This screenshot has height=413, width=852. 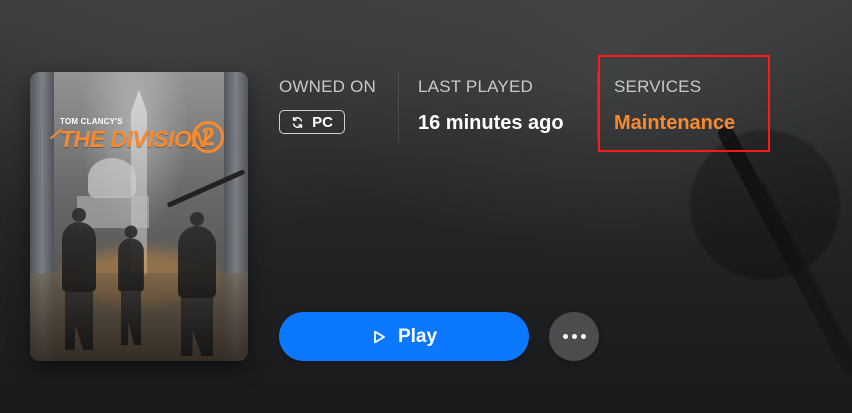 I want to click on game-logo: TOM CLANCY'S THE DIVISION 2, so click(x=134, y=149).